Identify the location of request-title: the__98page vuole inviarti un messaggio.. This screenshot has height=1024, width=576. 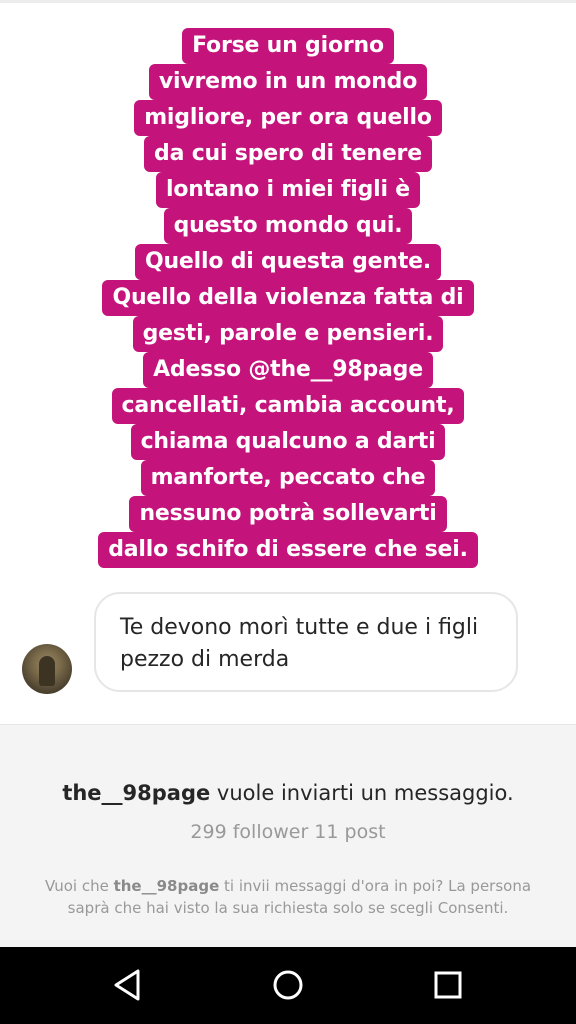
(288, 793).